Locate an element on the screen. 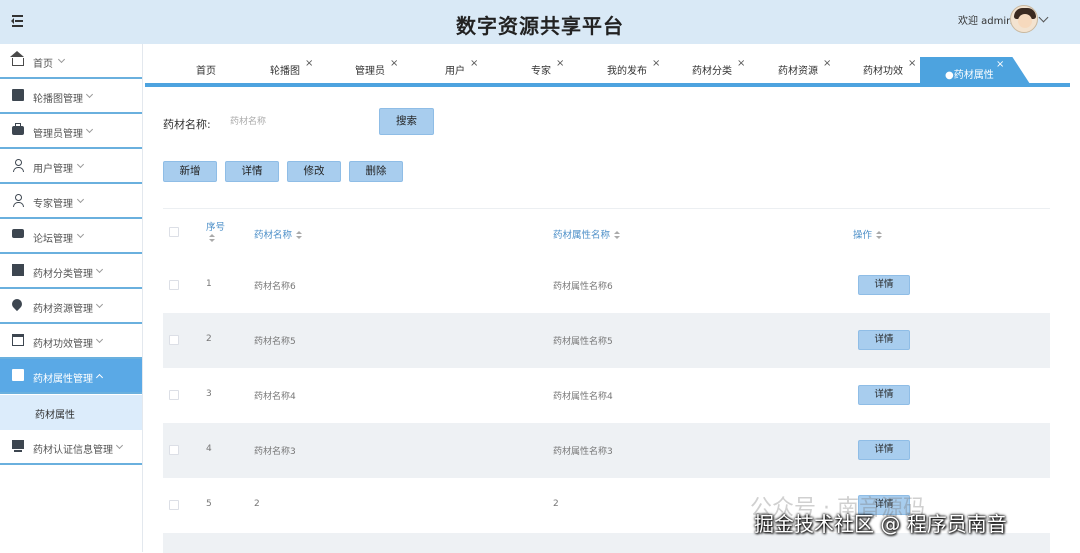  tab-experts: 专家 × is located at coordinates (547, 71).